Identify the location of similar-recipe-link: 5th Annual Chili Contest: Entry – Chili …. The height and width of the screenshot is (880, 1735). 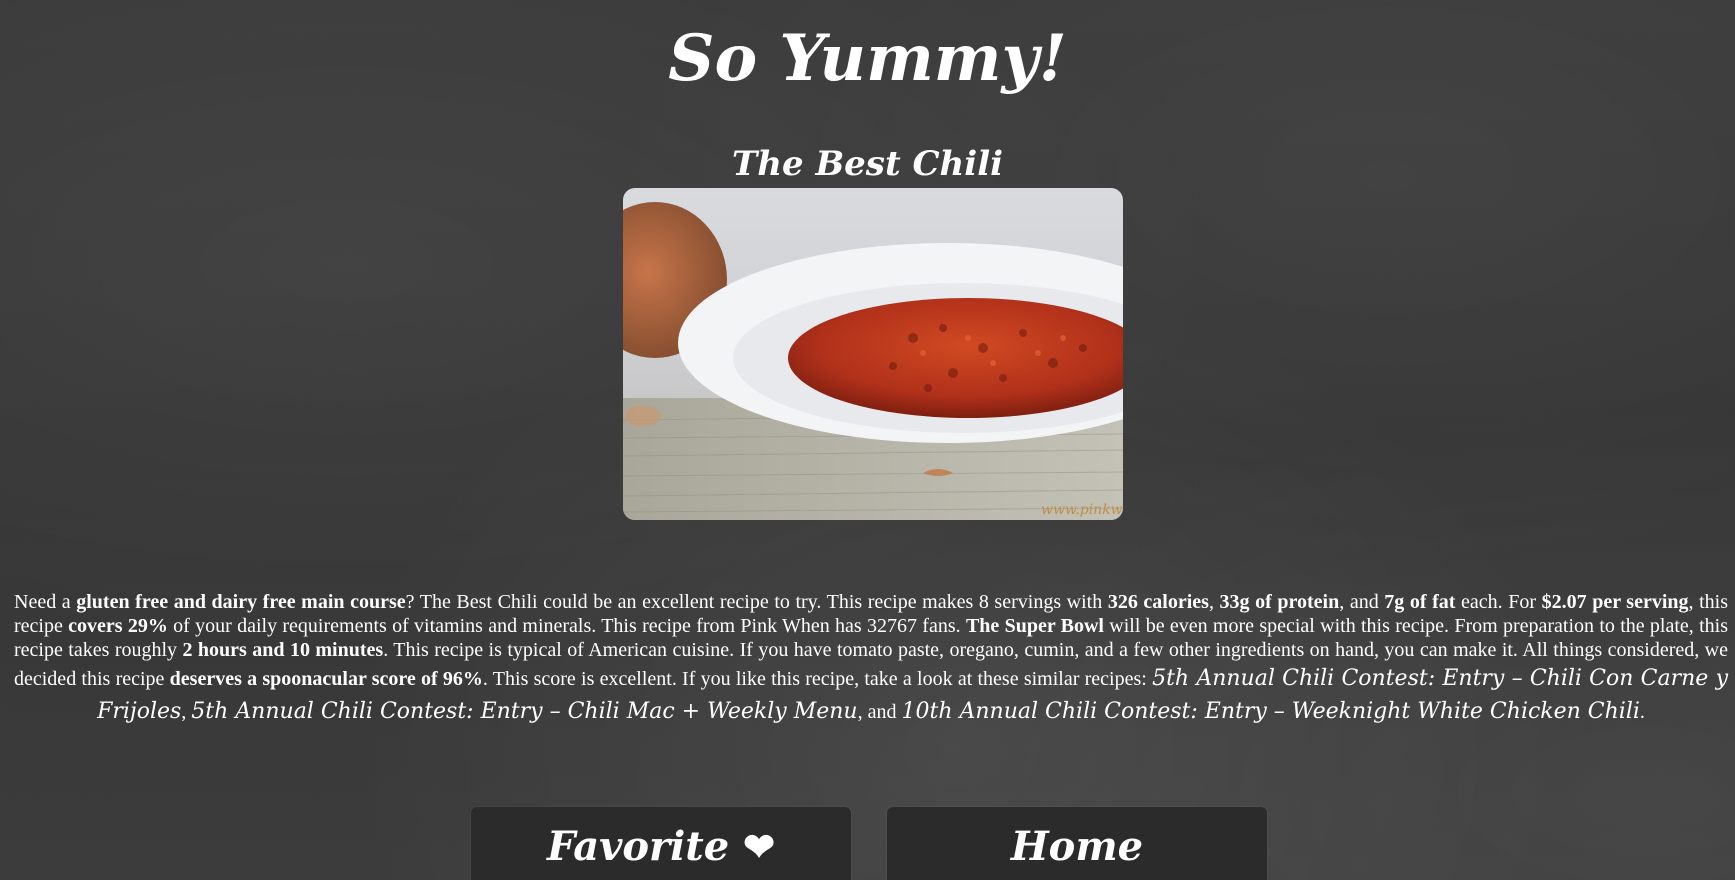
(524, 711).